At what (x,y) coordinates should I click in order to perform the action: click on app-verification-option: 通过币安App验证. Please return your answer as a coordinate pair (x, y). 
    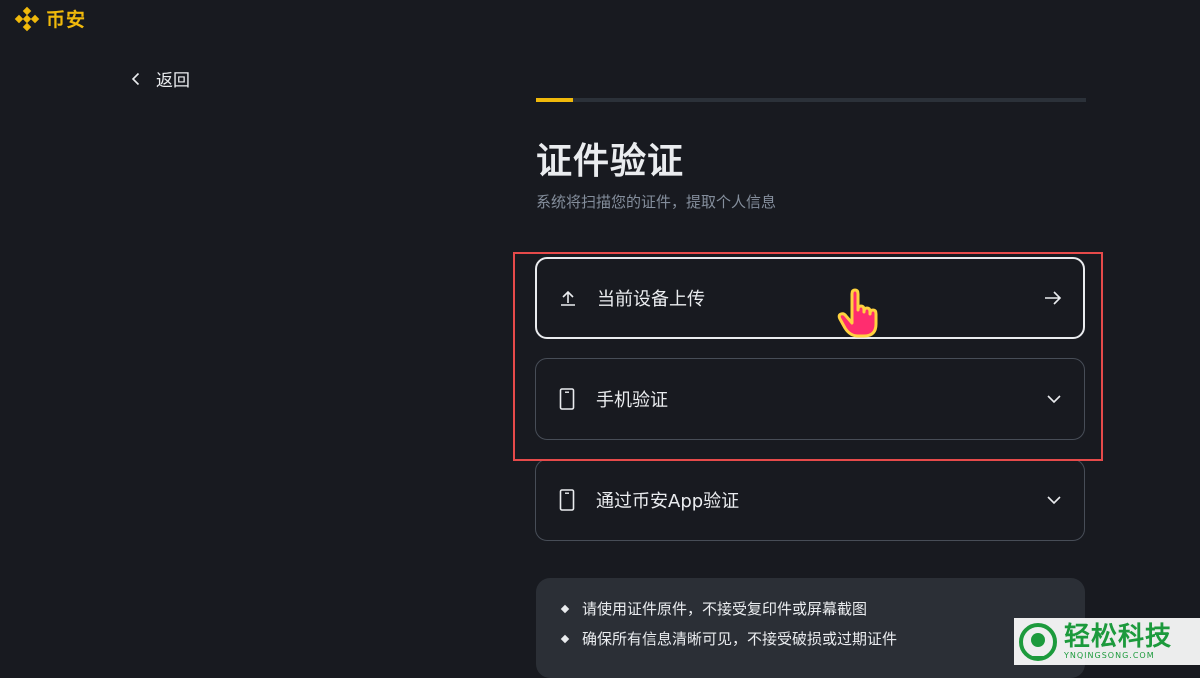
    Looking at the image, I should click on (810, 500).